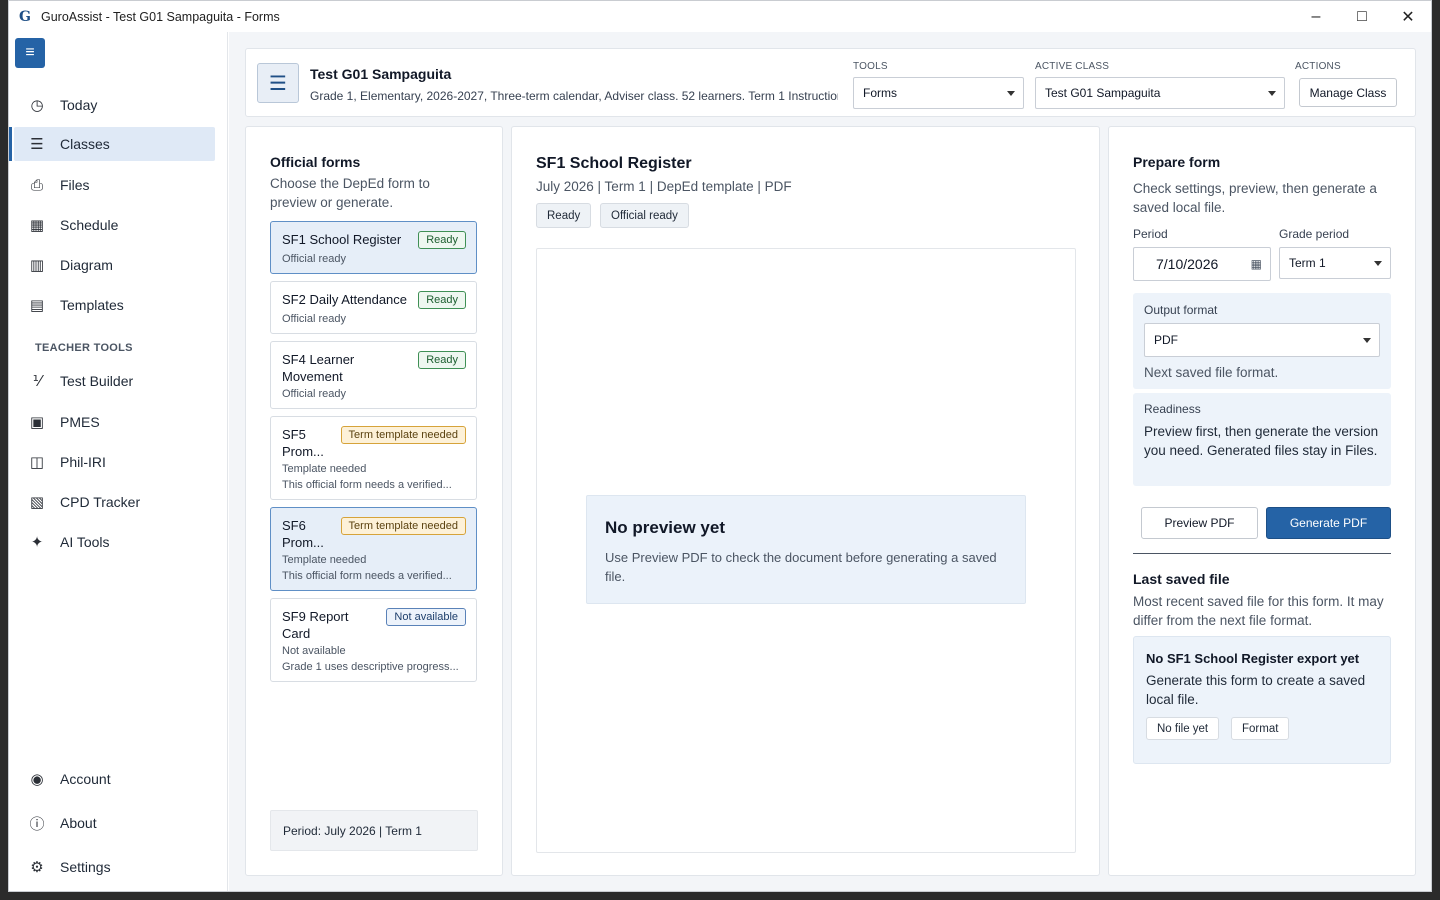  Describe the element at coordinates (1316, 16) in the screenshot. I see `minimize-icon: –` at that location.